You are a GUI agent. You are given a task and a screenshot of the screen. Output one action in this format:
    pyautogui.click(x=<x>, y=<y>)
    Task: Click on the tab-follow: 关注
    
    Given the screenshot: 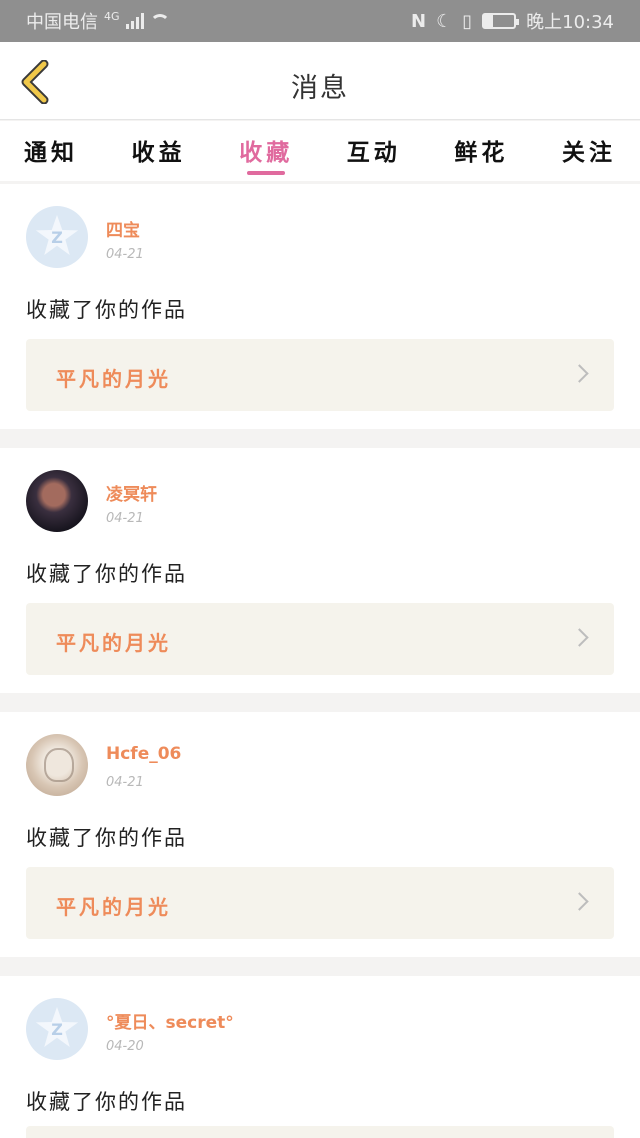 What is the action you would take?
    pyautogui.click(x=589, y=151)
    